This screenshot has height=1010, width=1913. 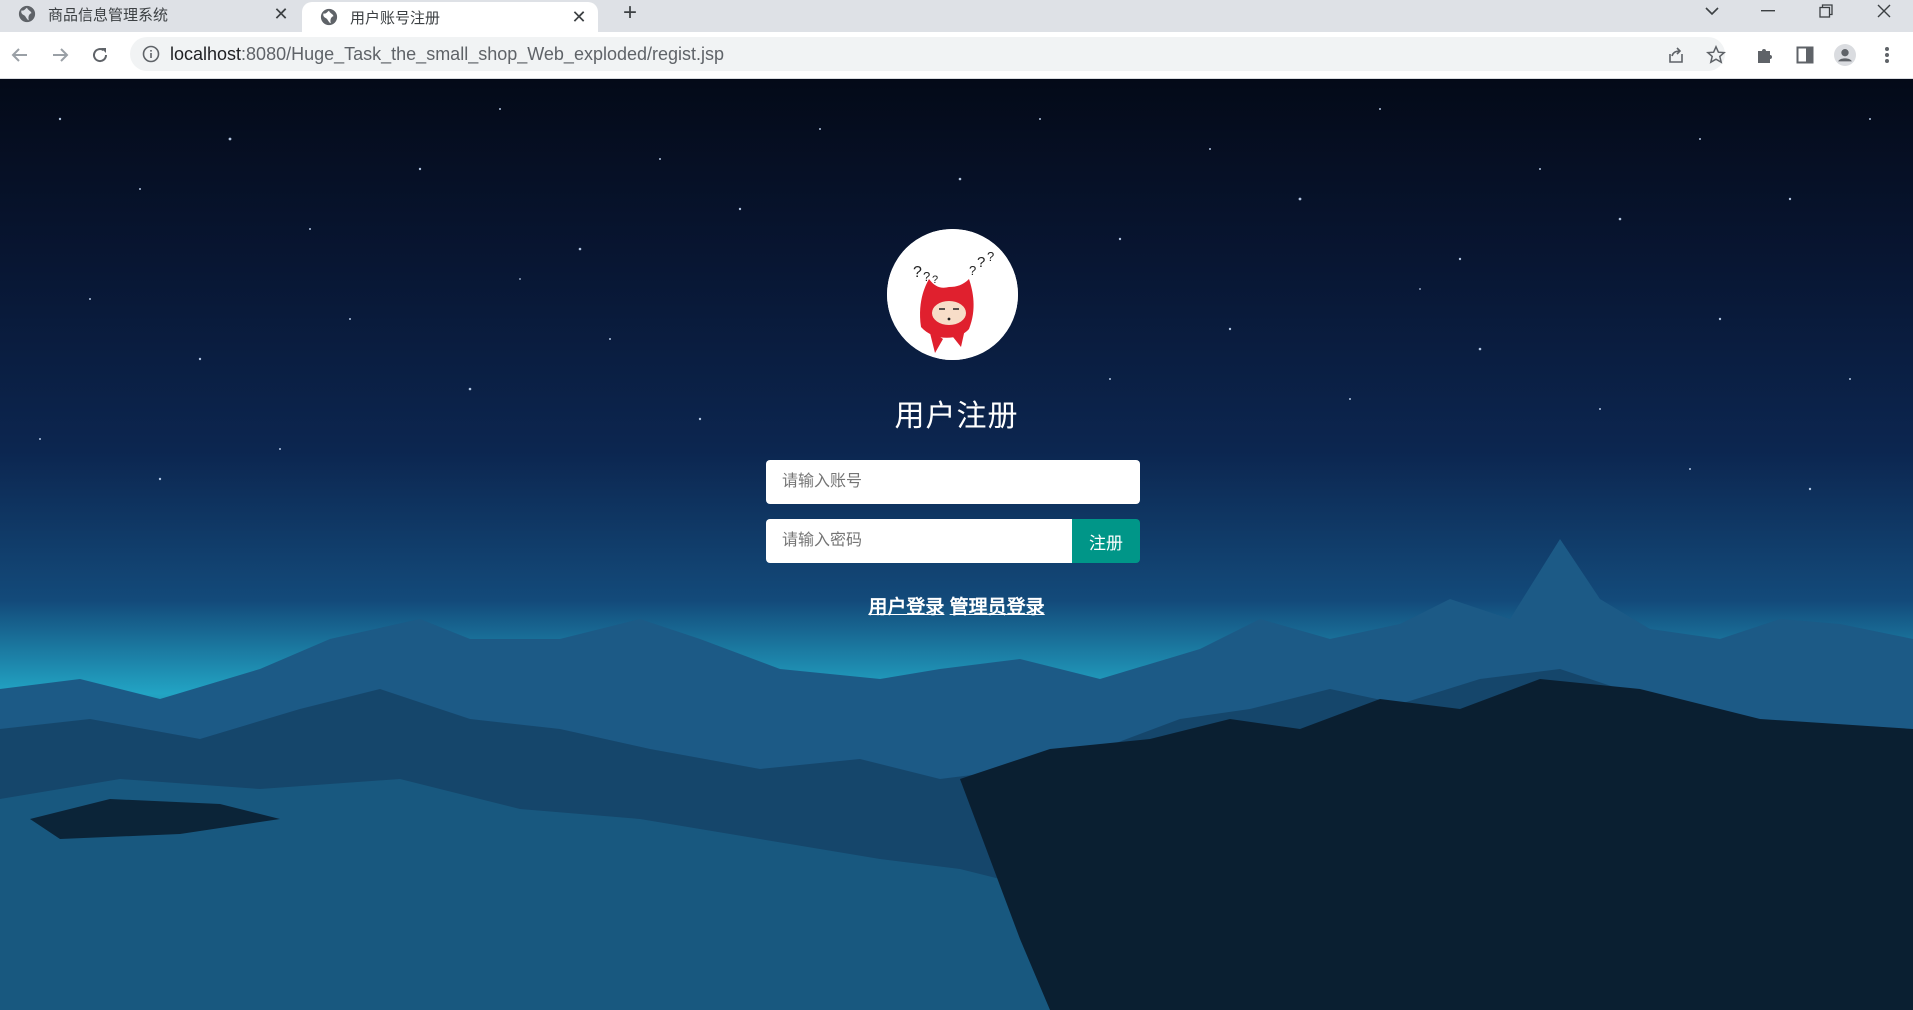 I want to click on extensions-puzzle-icon, so click(x=1765, y=55).